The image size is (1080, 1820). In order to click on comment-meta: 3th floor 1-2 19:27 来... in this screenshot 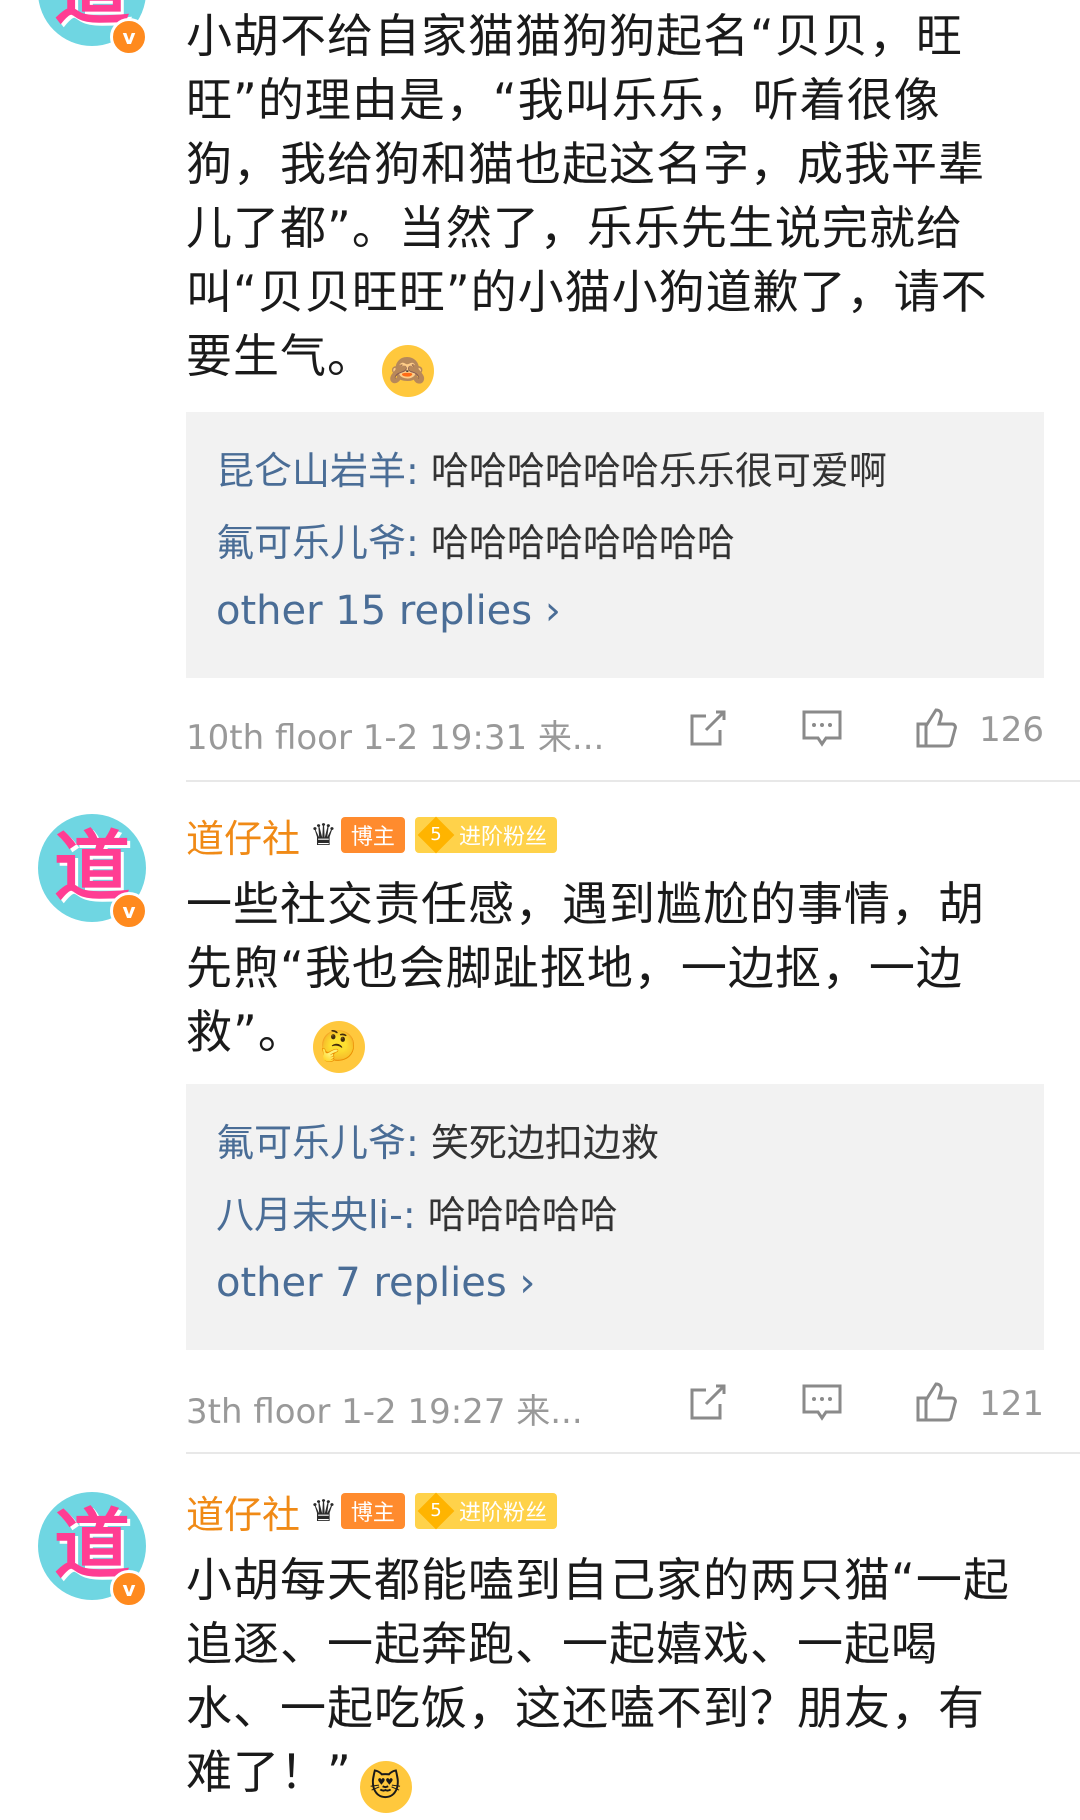, I will do `click(384, 1412)`.